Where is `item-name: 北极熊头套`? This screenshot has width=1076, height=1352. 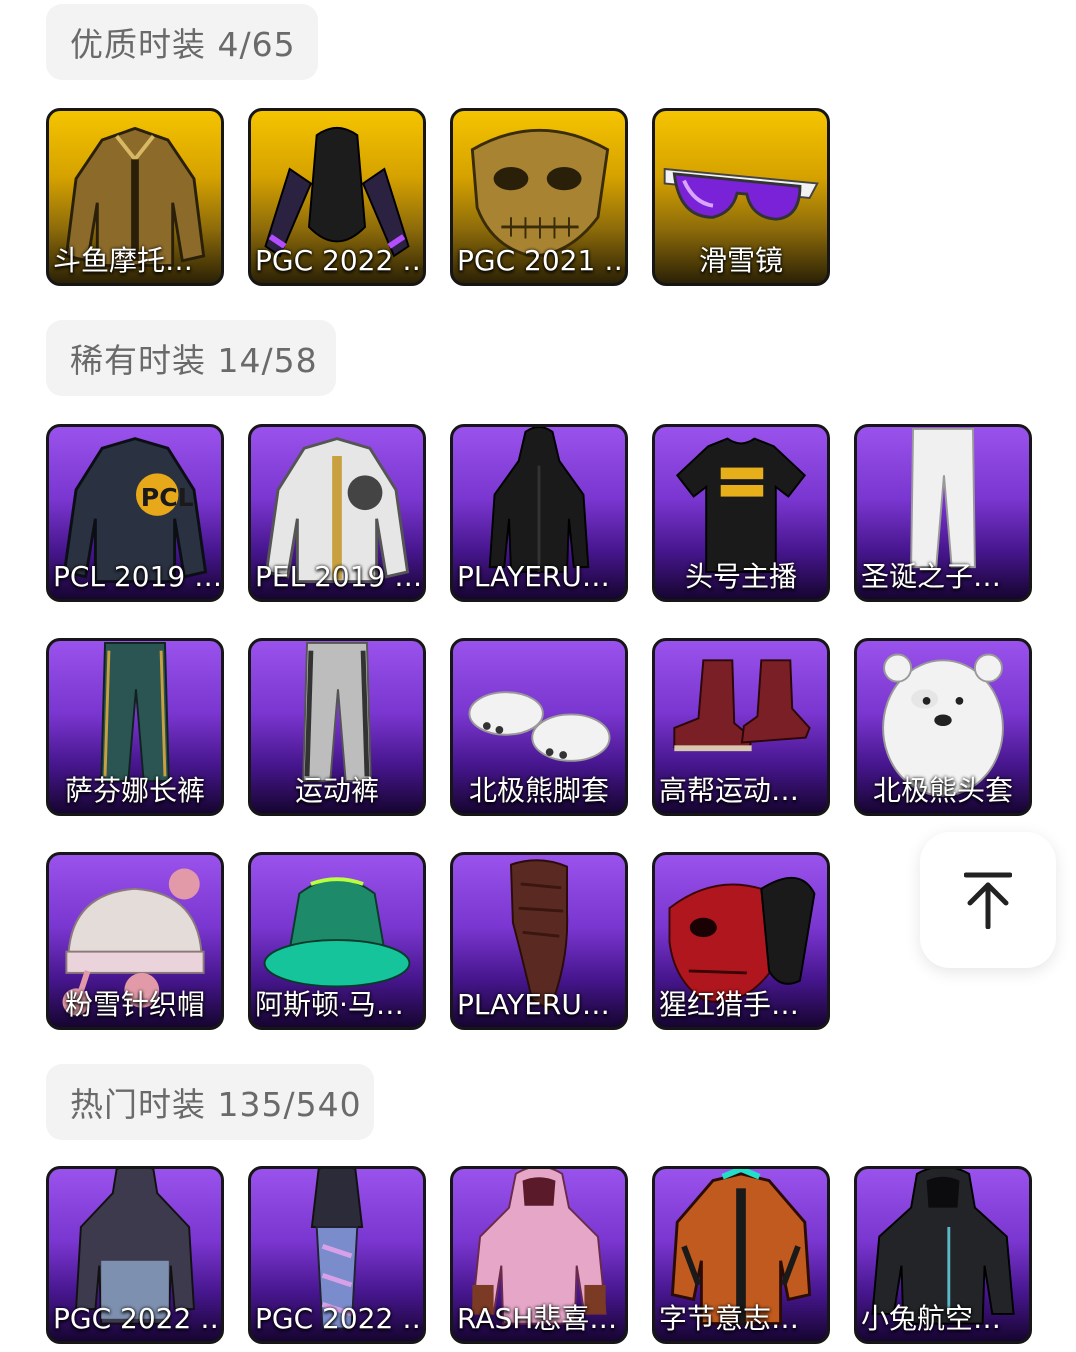
item-name: 北极熊头套 is located at coordinates (942, 790).